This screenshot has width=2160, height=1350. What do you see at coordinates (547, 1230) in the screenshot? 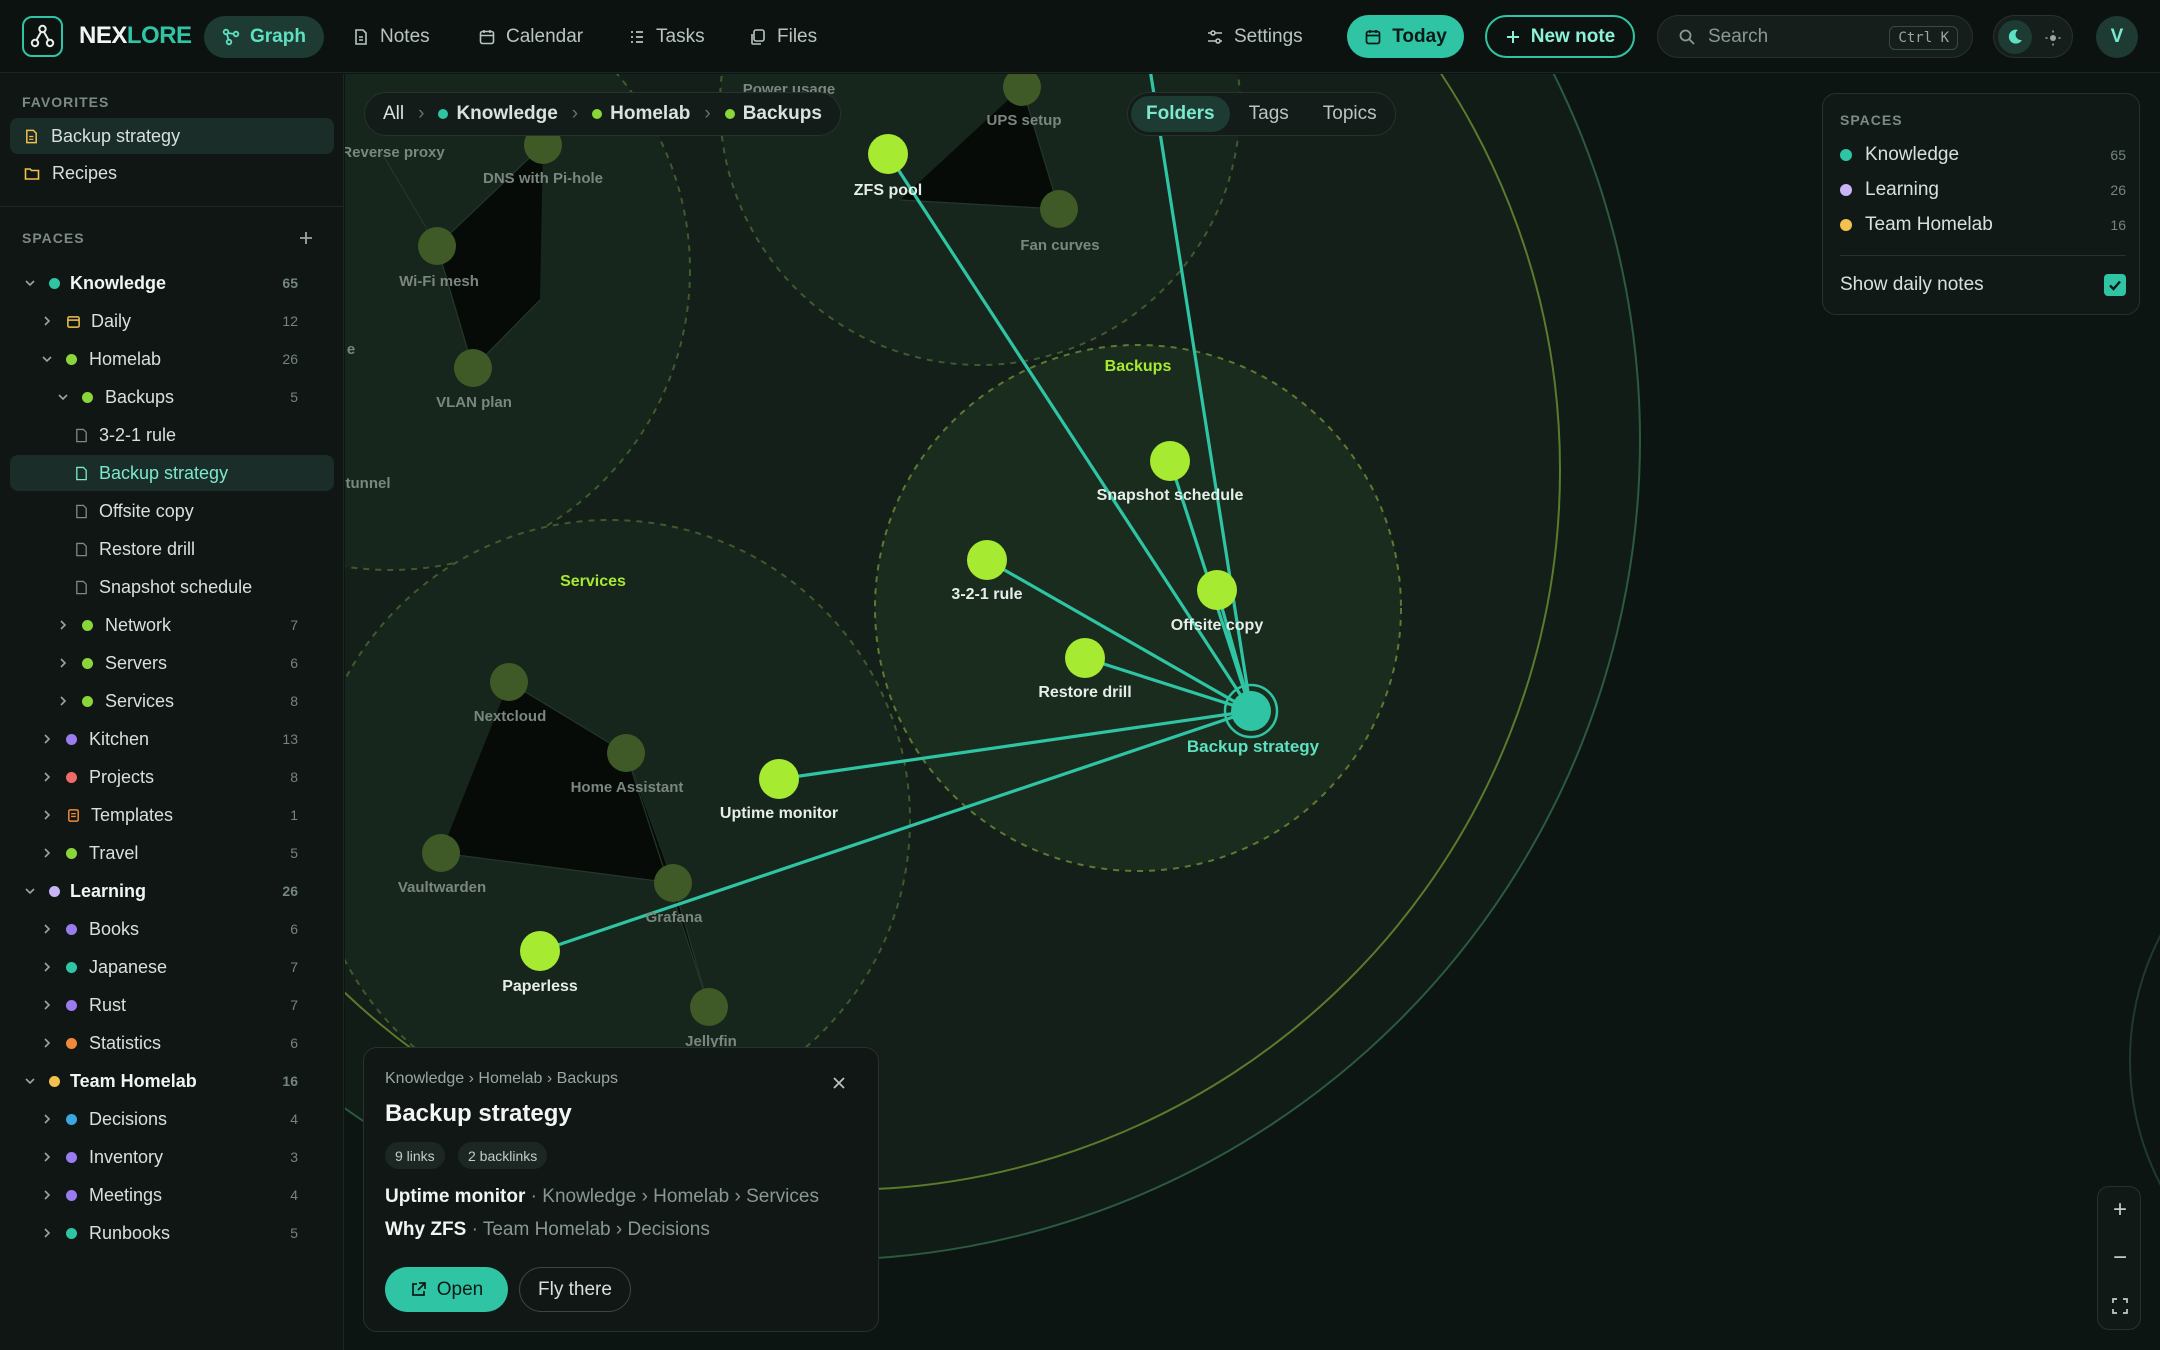
I see `linked-note: Why ZFS · Team Homelab › Decisions` at bounding box center [547, 1230].